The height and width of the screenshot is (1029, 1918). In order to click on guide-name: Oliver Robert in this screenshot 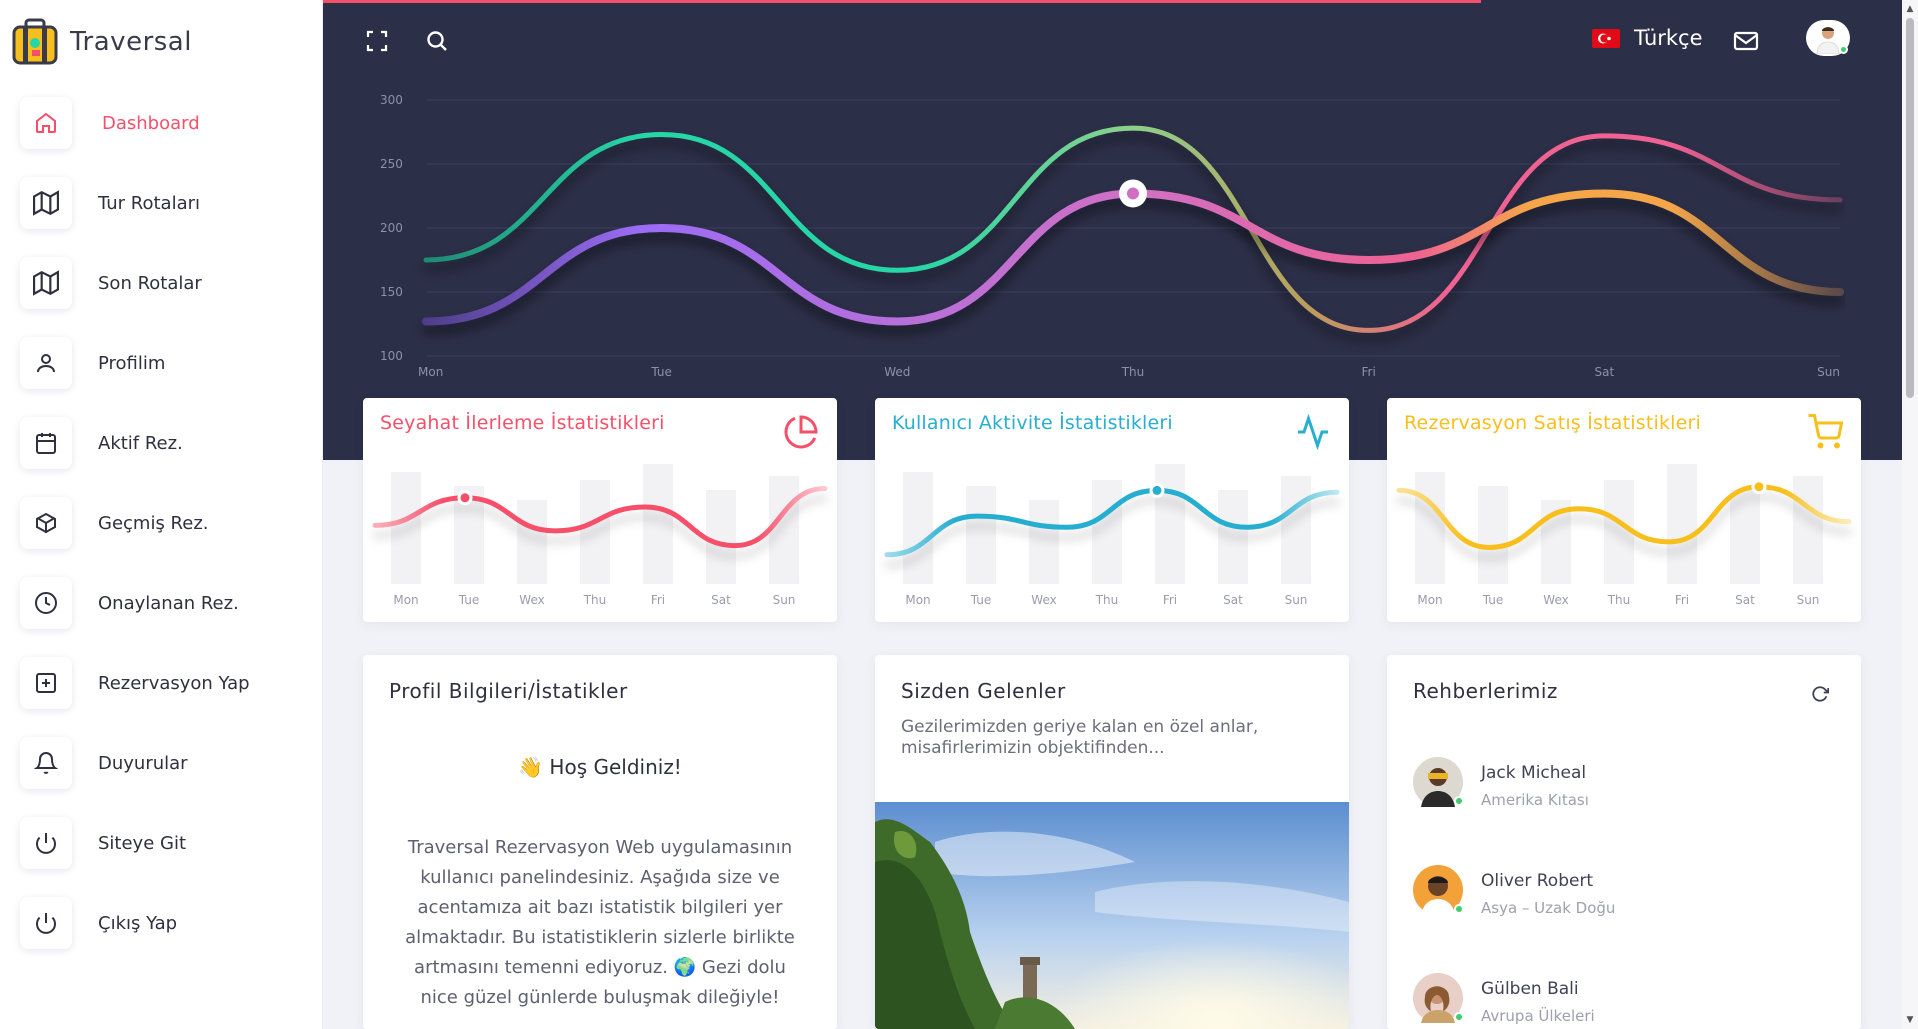, I will do `click(1537, 881)`.